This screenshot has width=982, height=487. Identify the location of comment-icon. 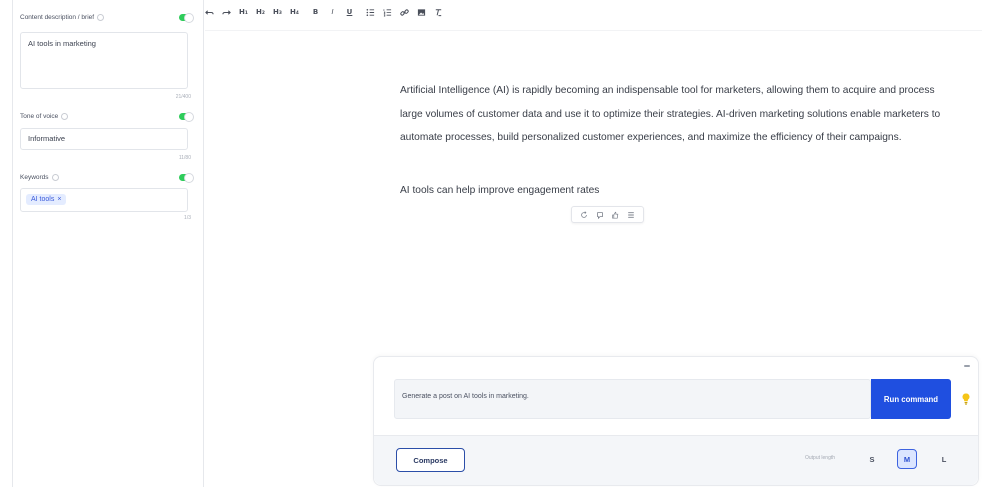
(600, 215).